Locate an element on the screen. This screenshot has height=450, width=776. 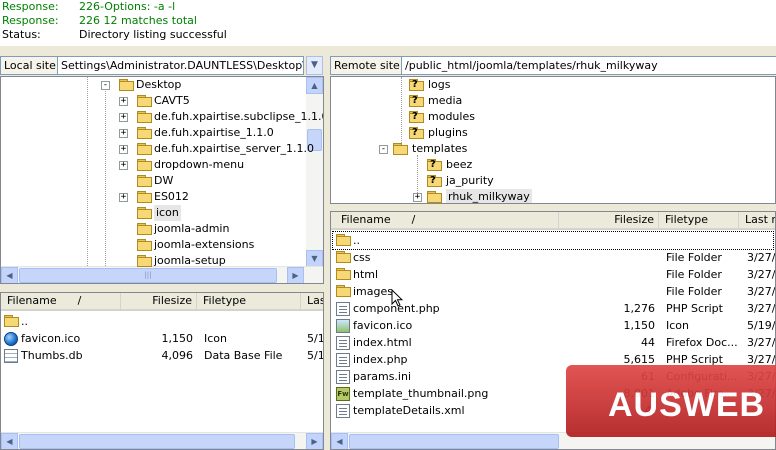
tree-node: ? plugins is located at coordinates (551, 133).